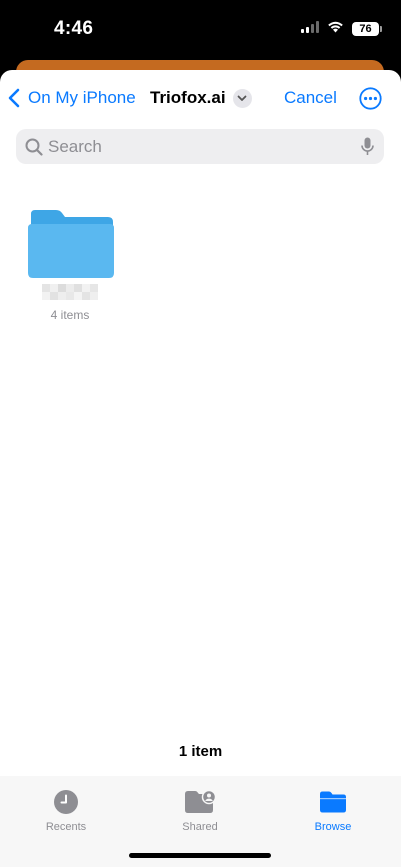 Image resolution: width=401 pixels, height=867 pixels. Describe the element at coordinates (82, 97) in the screenshot. I see `back-button-label: On My iPhone` at that location.